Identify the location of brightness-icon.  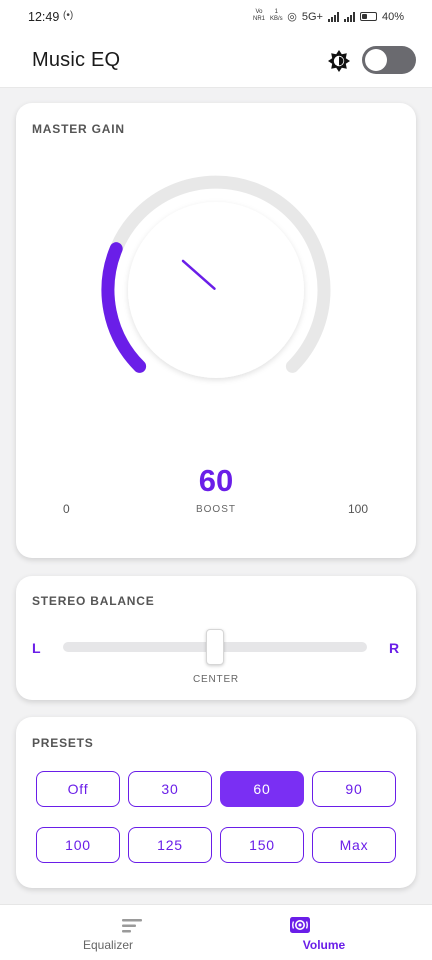
(339, 61).